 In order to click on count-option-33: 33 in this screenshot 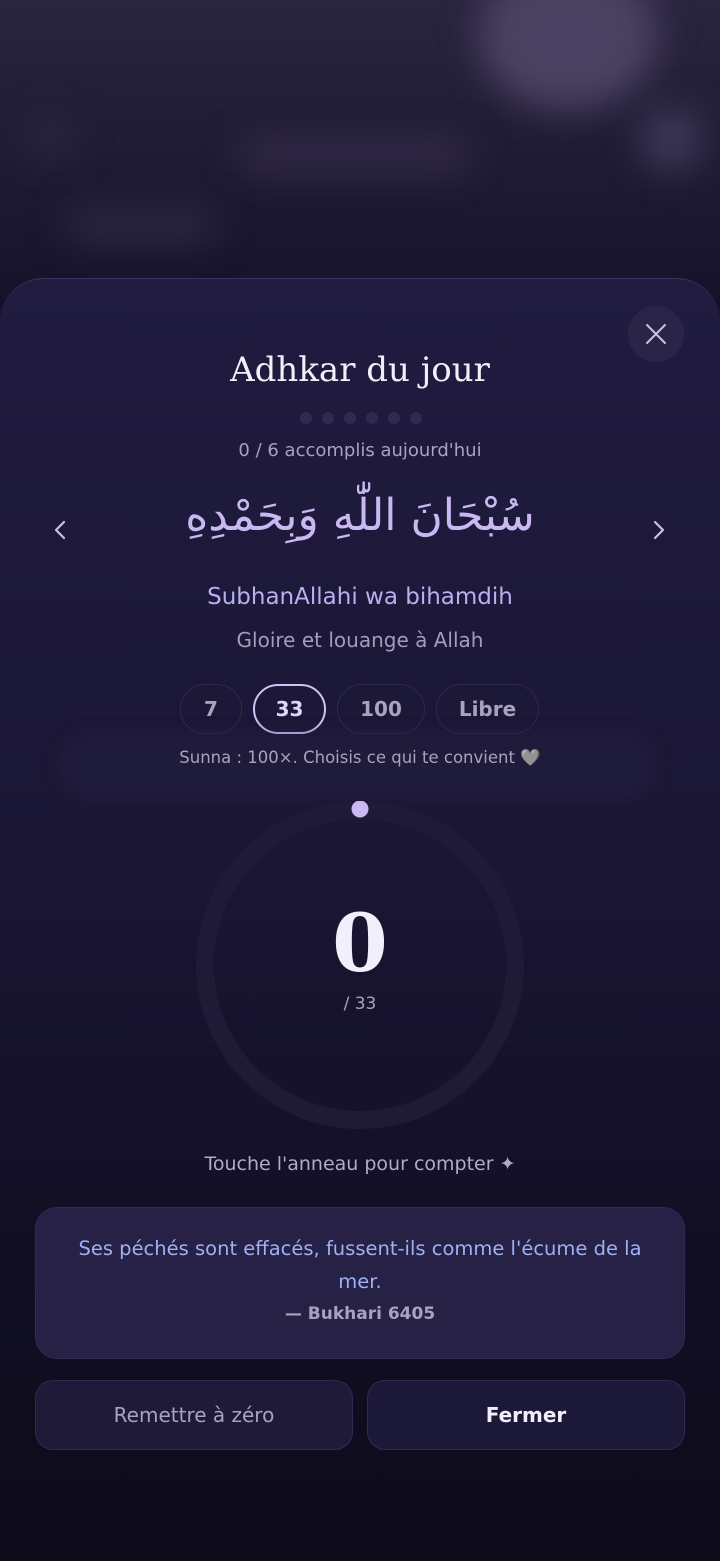, I will do `click(289, 709)`.